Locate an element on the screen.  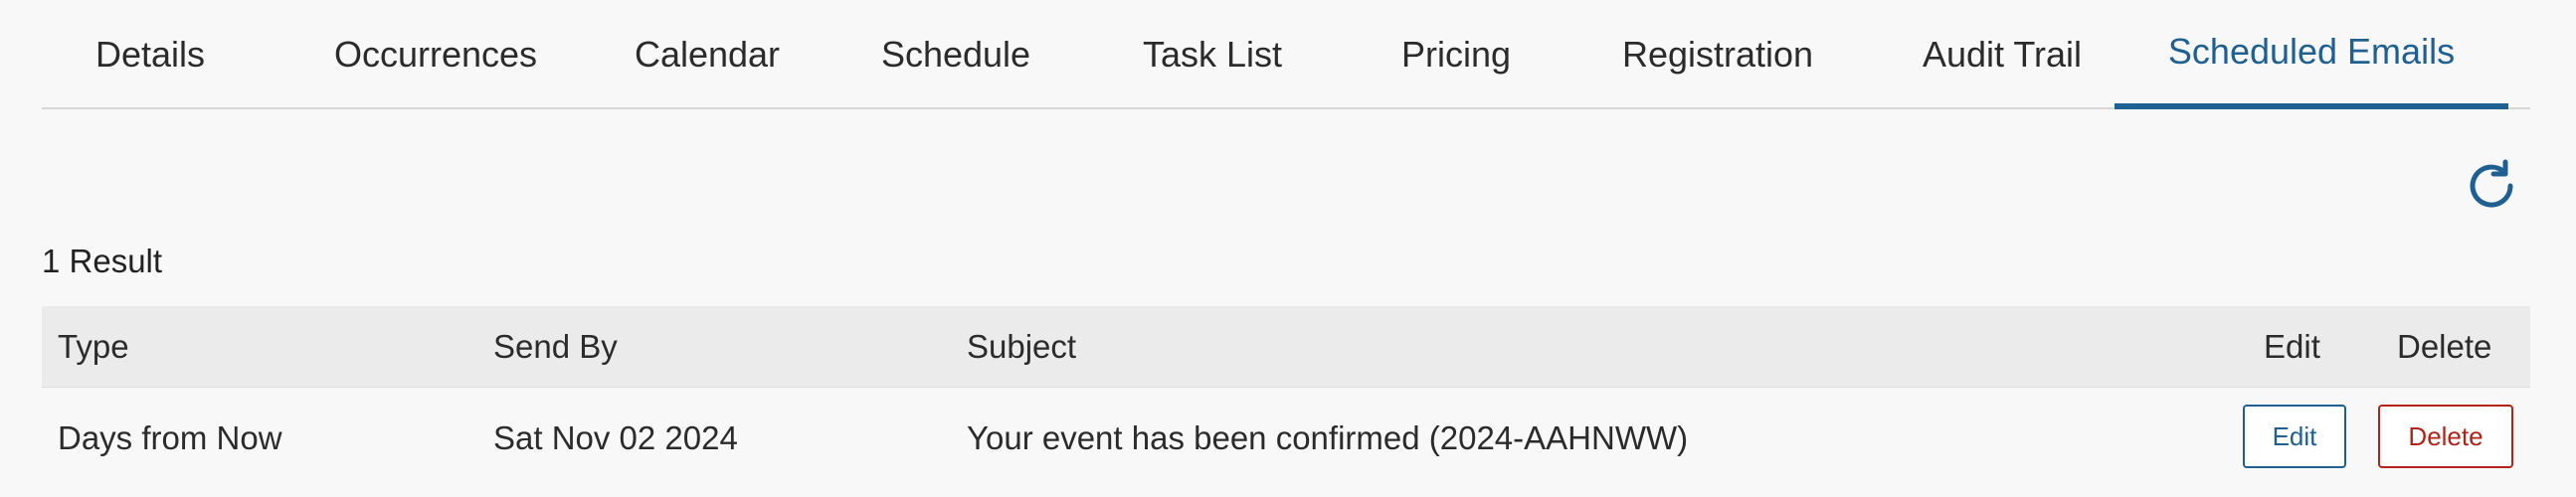
tab-schedule: Schedule is located at coordinates (955, 54).